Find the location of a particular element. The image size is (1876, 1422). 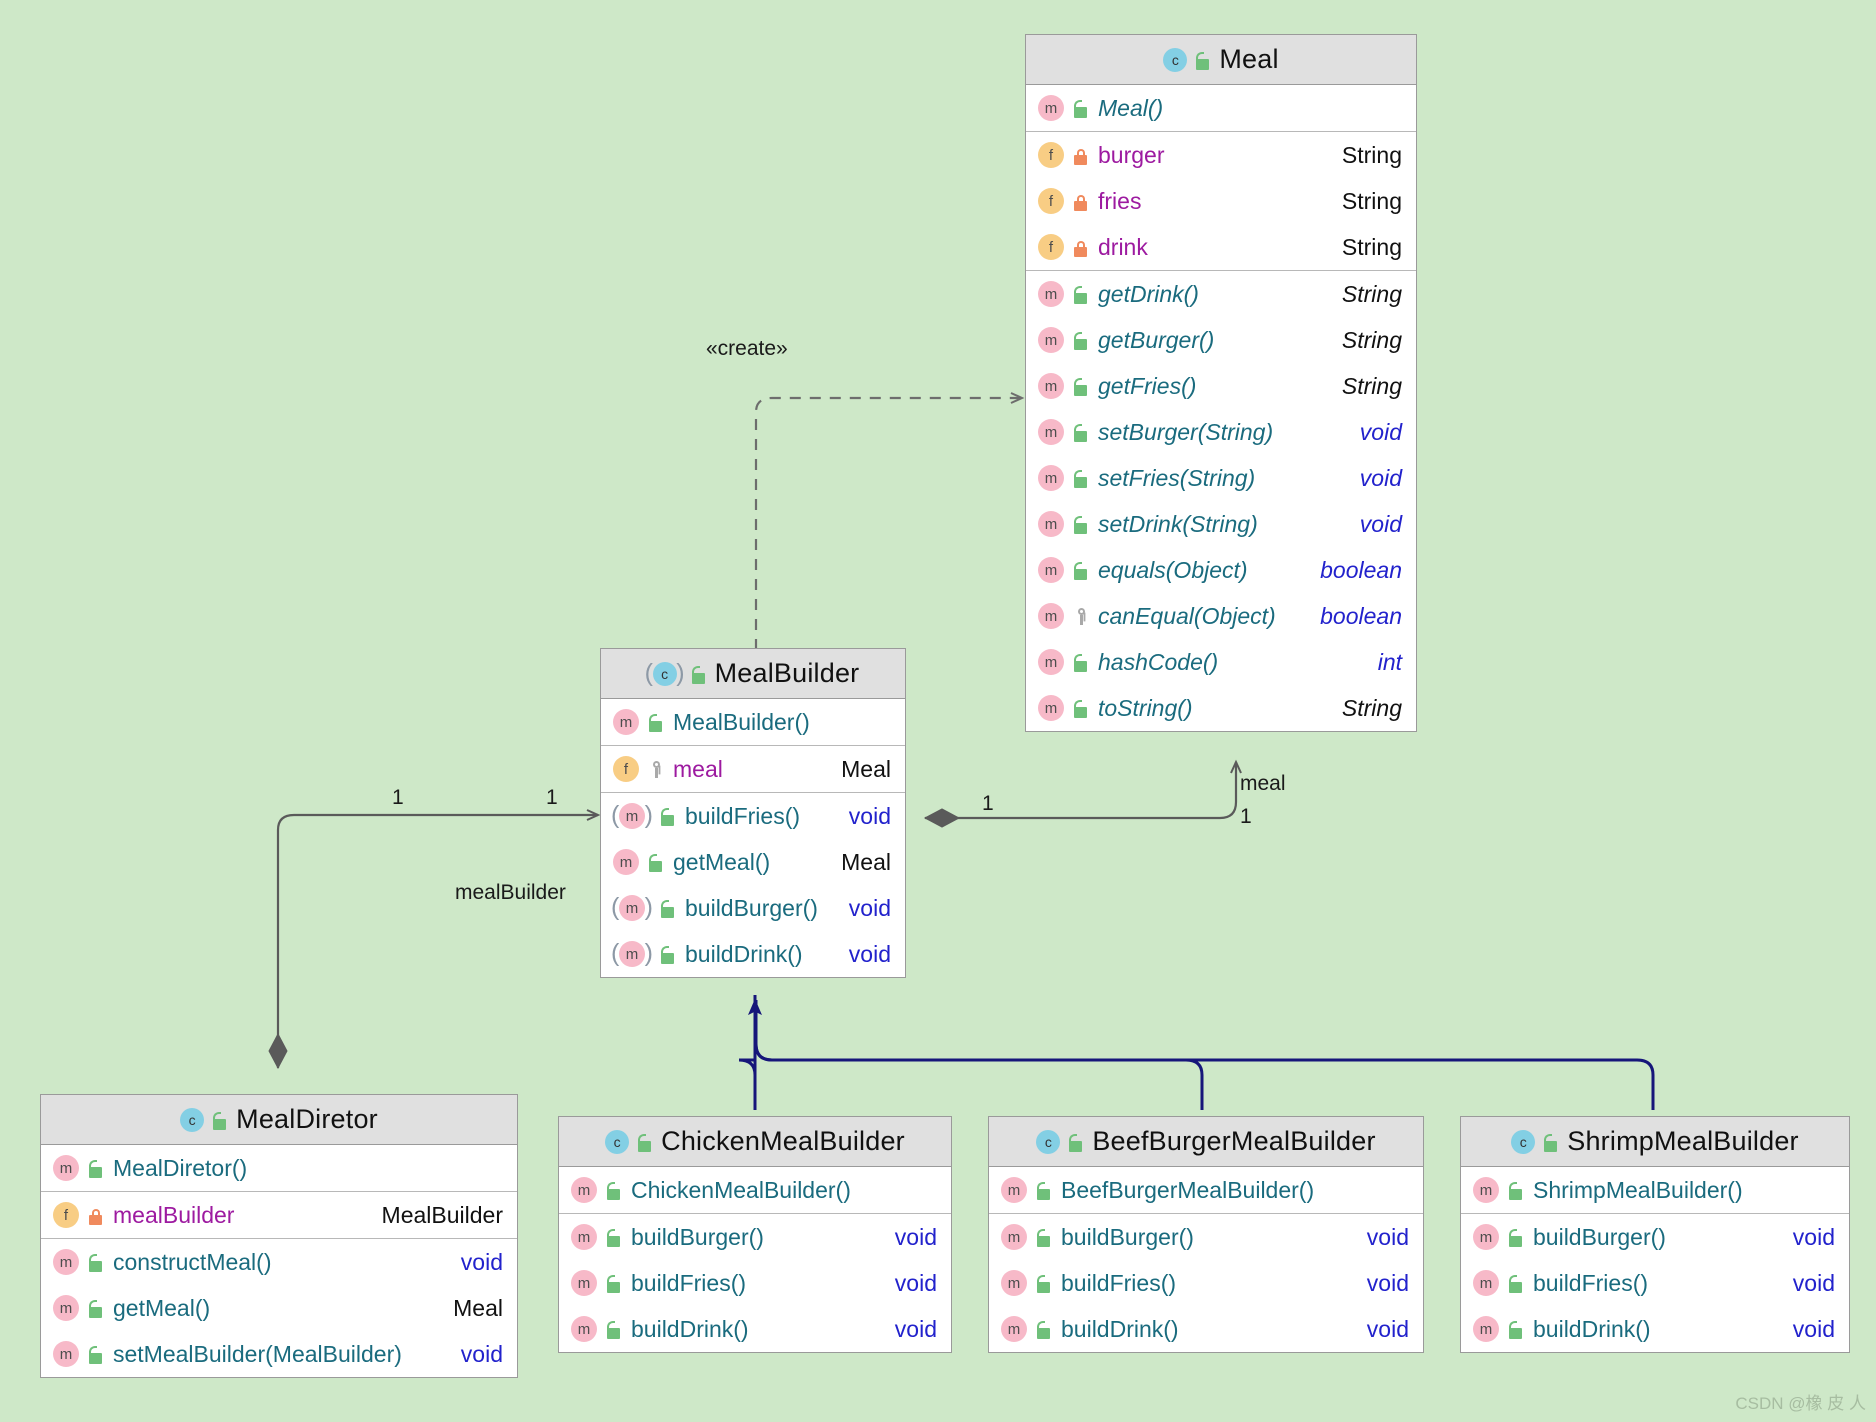

member-row: m hashCode() int is located at coordinates (1221, 662).